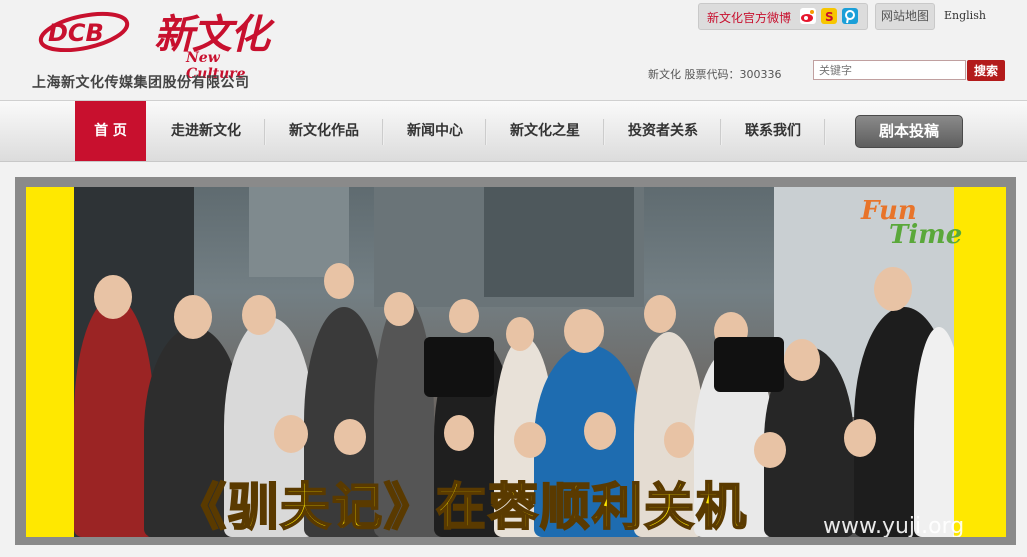 The height and width of the screenshot is (557, 1027). Describe the element at coordinates (663, 131) in the screenshot. I see `nav-item-investors: 投资者关系` at that location.